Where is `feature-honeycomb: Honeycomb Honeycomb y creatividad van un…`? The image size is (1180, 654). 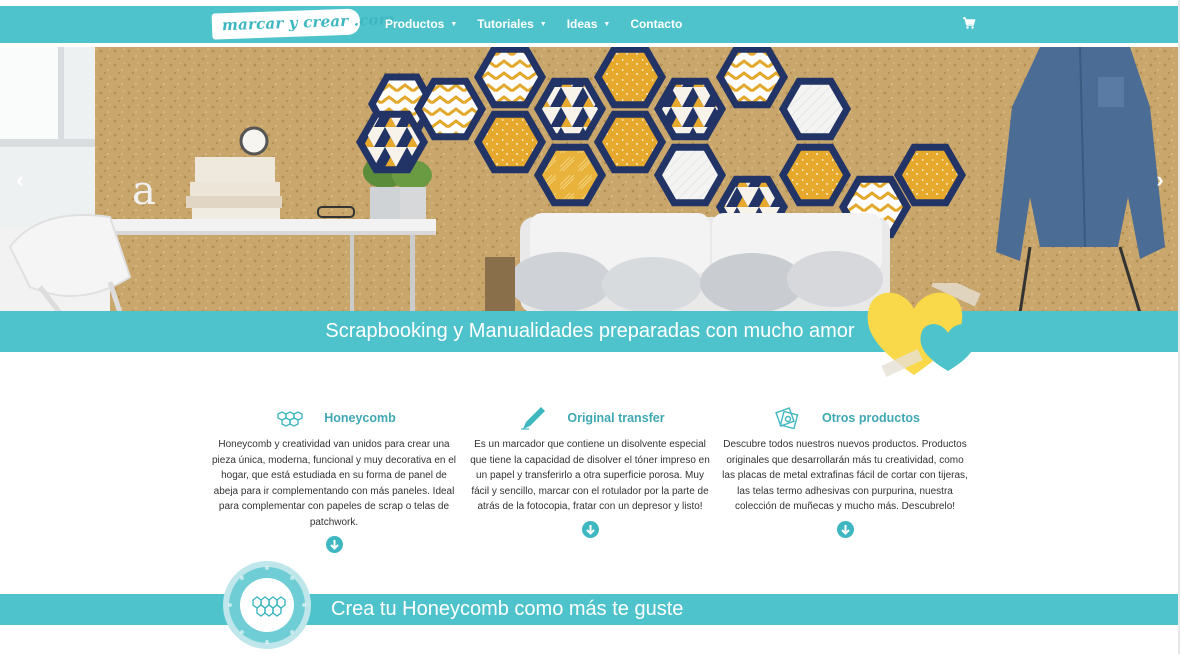 feature-honeycomb: Honeycomb Honeycomb y creatividad van un… is located at coordinates (334, 479).